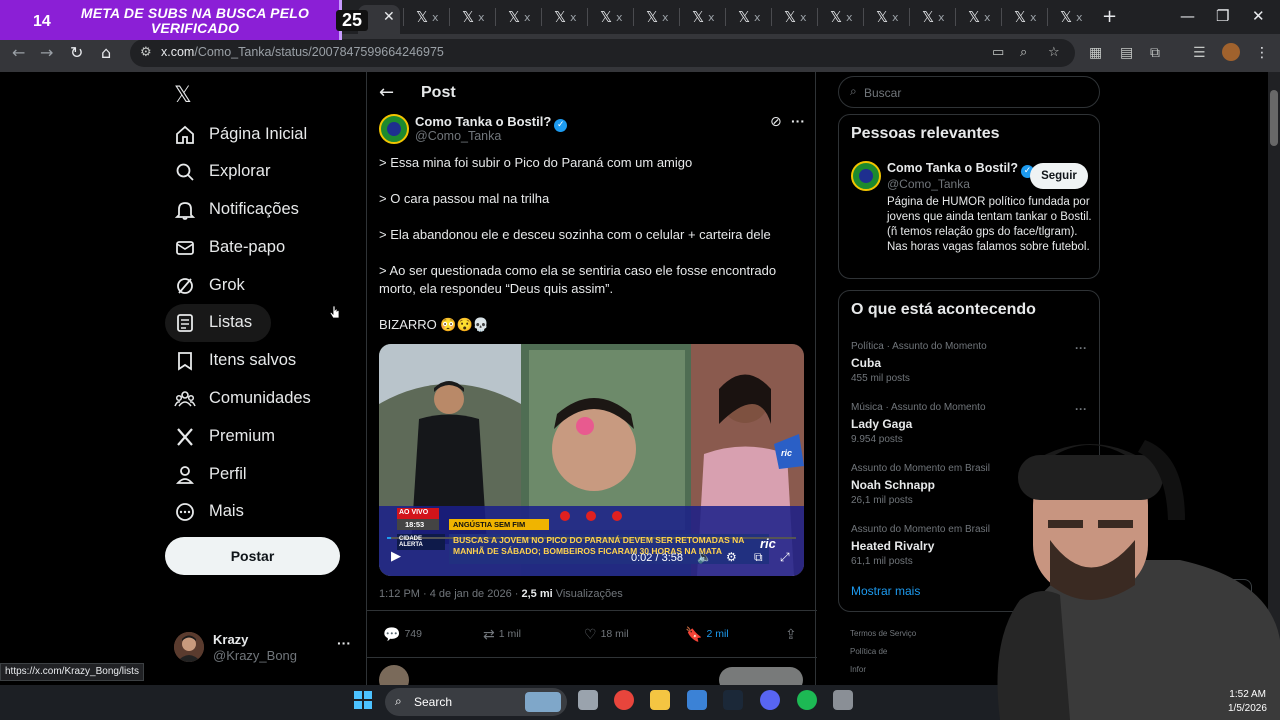  Describe the element at coordinates (881, 424) in the screenshot. I see `trend-name: Lady Gaga` at that location.